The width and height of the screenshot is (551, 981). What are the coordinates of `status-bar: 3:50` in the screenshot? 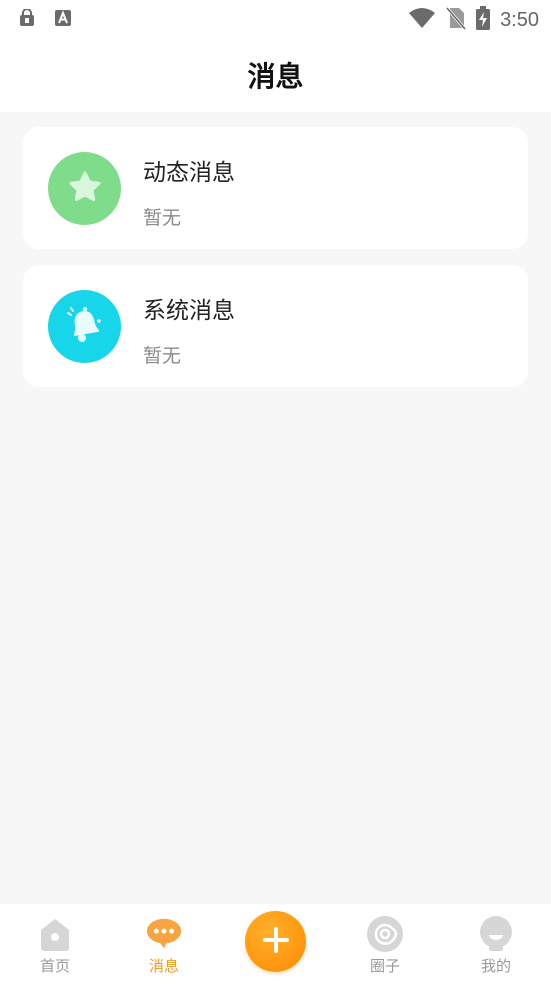 It's located at (275, 19).